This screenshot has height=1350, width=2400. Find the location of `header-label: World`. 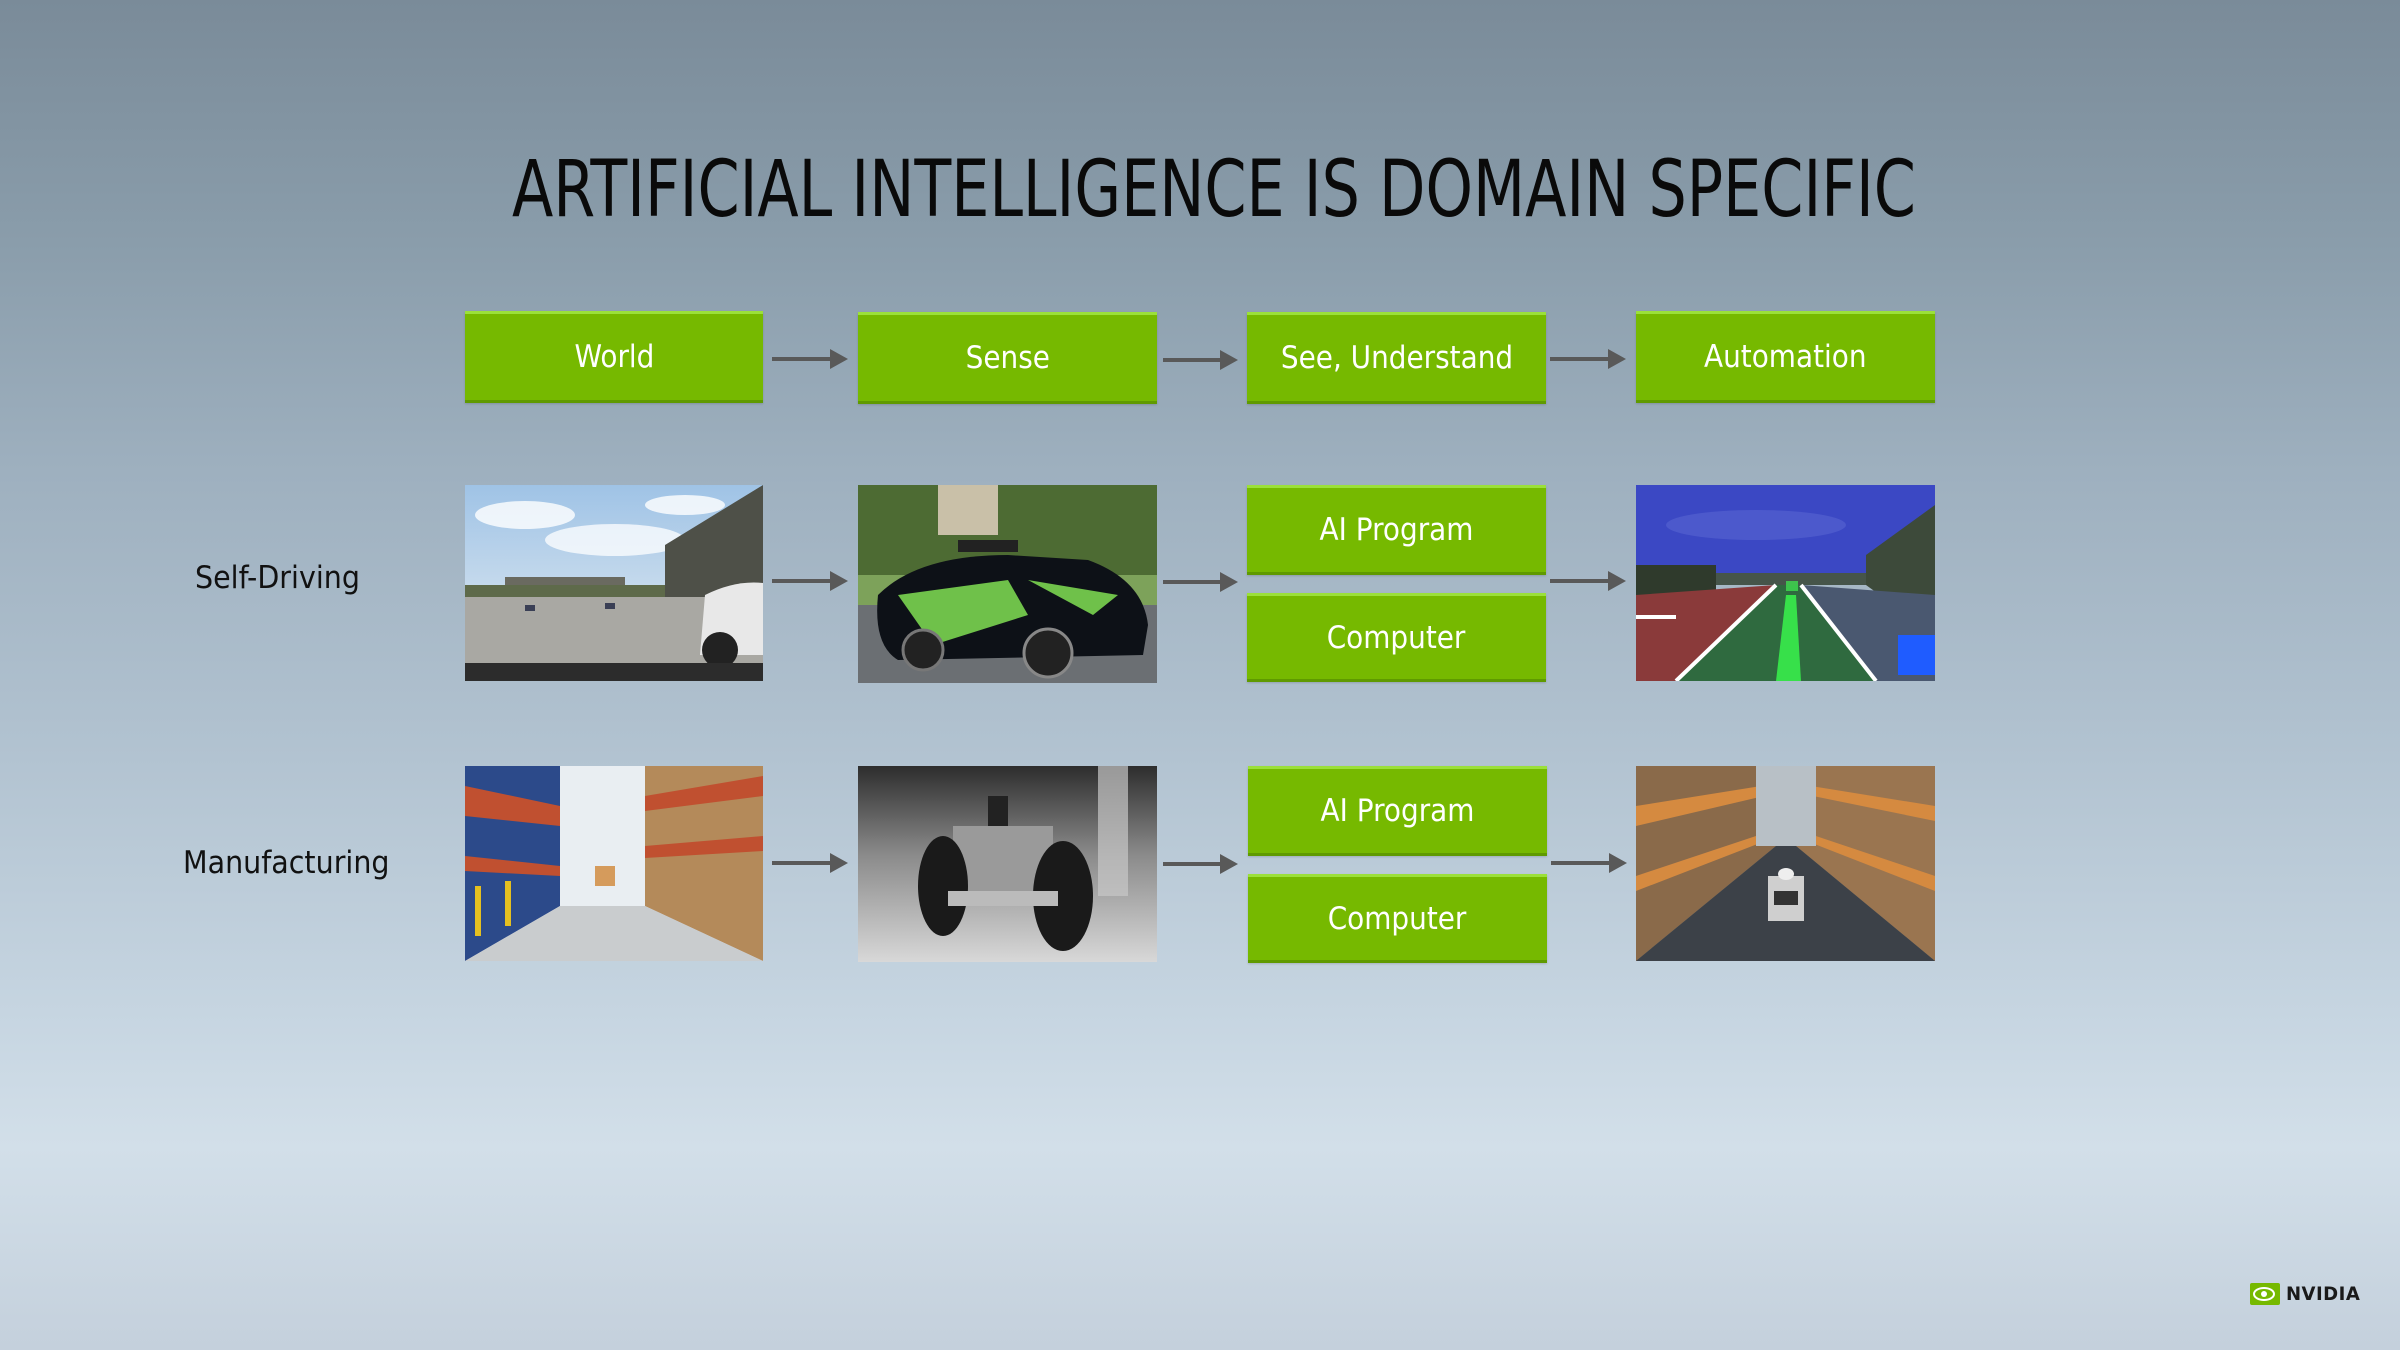

header-label: World is located at coordinates (614, 357).